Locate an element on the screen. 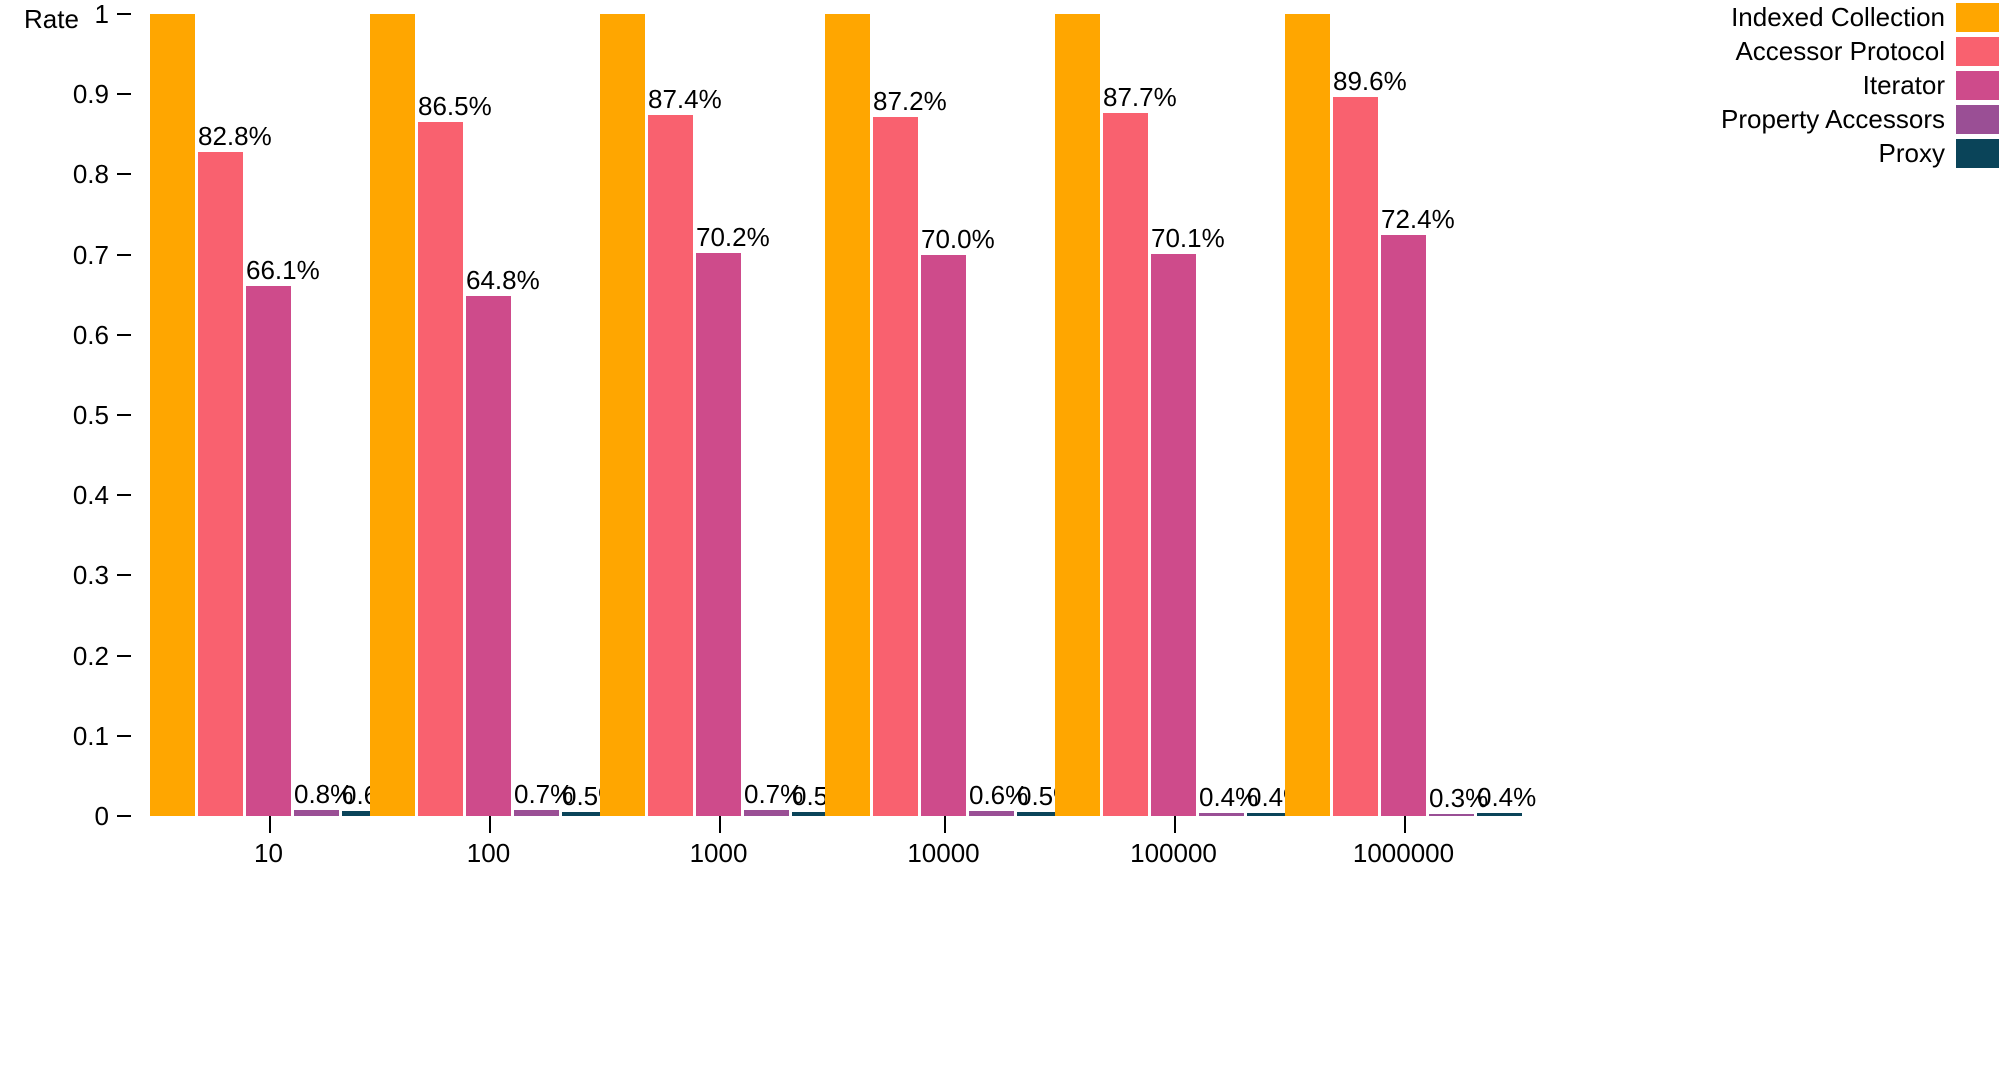 The height and width of the screenshot is (1078, 2000). bar-group-bars: 87.7% 70.1% 0.4% 0.4% is located at coordinates (1180, 415).